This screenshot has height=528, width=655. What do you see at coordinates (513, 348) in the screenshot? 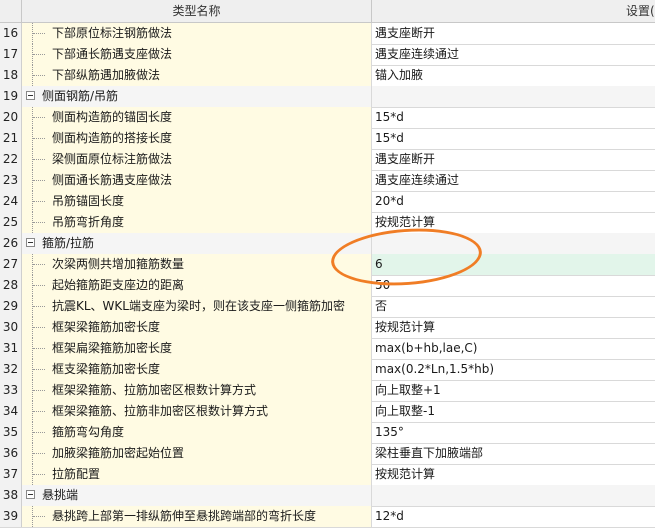
I see `row-value-cell: max(b+hb,lae,C)` at bounding box center [513, 348].